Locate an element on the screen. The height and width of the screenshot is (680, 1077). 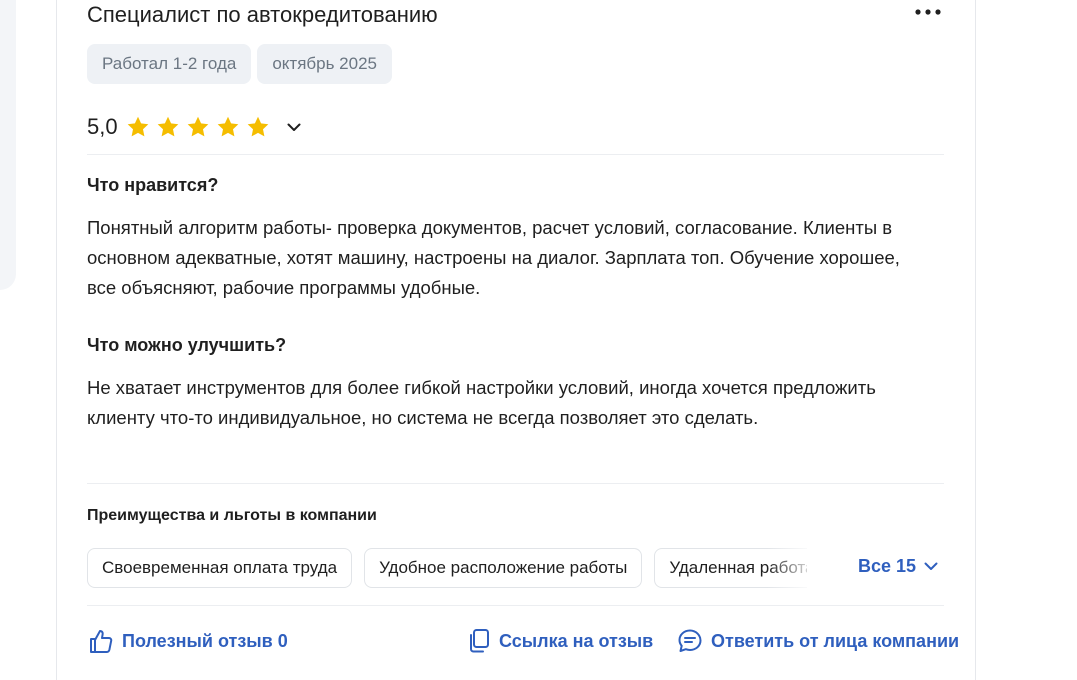
perks-show-all-button: Все 15 is located at coordinates (898, 566).